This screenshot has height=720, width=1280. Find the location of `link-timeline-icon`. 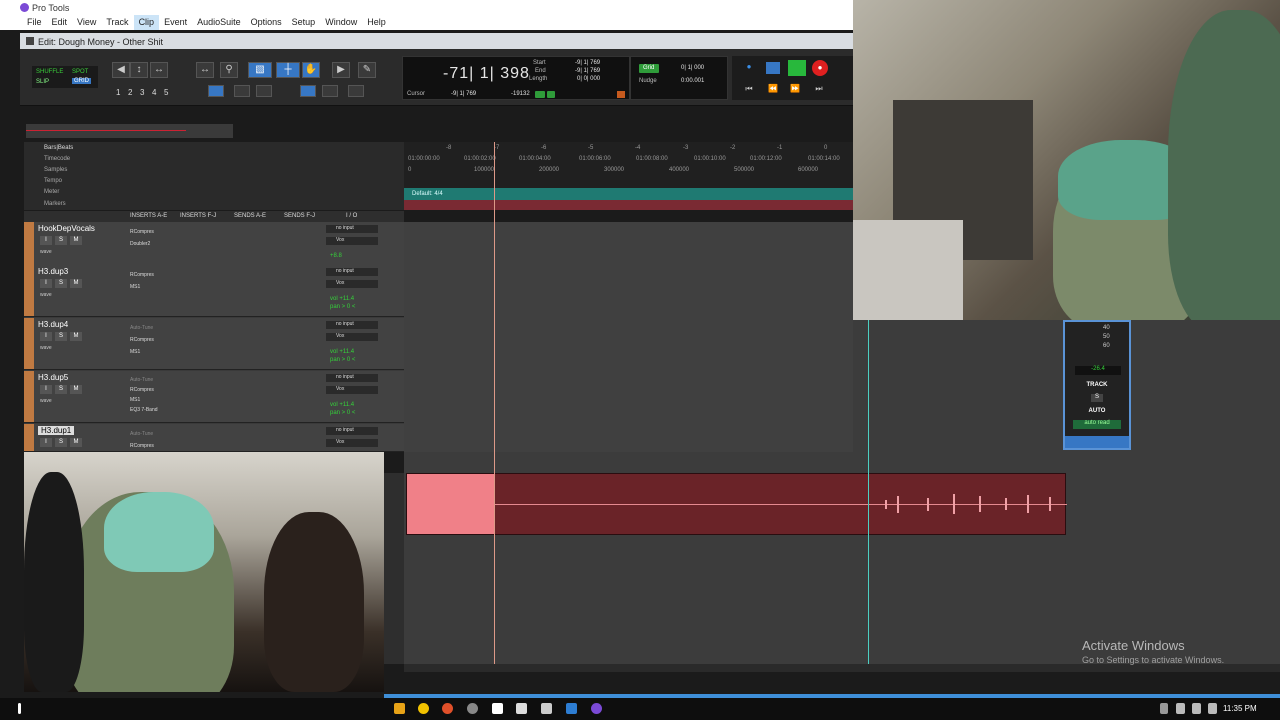

link-timeline-icon is located at coordinates (216, 91).